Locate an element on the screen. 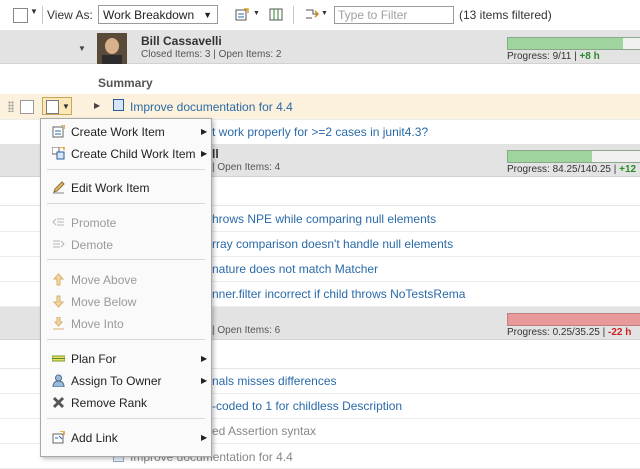 The height and width of the screenshot is (469, 640). expand-triangle-icon: ▶ is located at coordinates (97, 105).